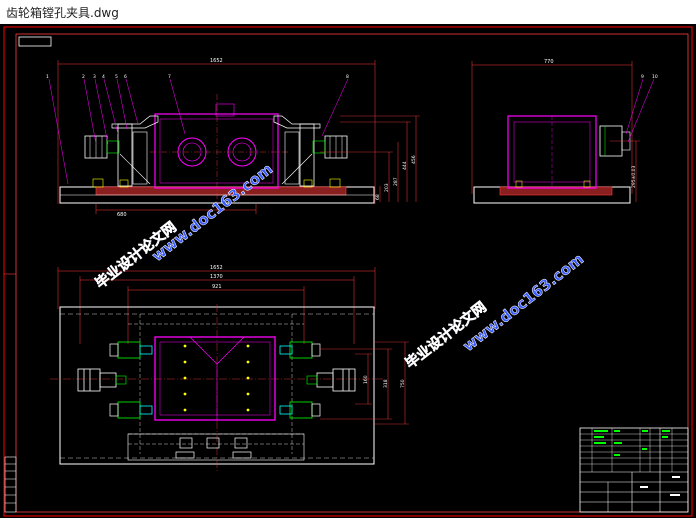 The height and width of the screenshot is (518, 696). Describe the element at coordinates (125, 77) in the screenshot. I see `balloon-6: 6` at that location.